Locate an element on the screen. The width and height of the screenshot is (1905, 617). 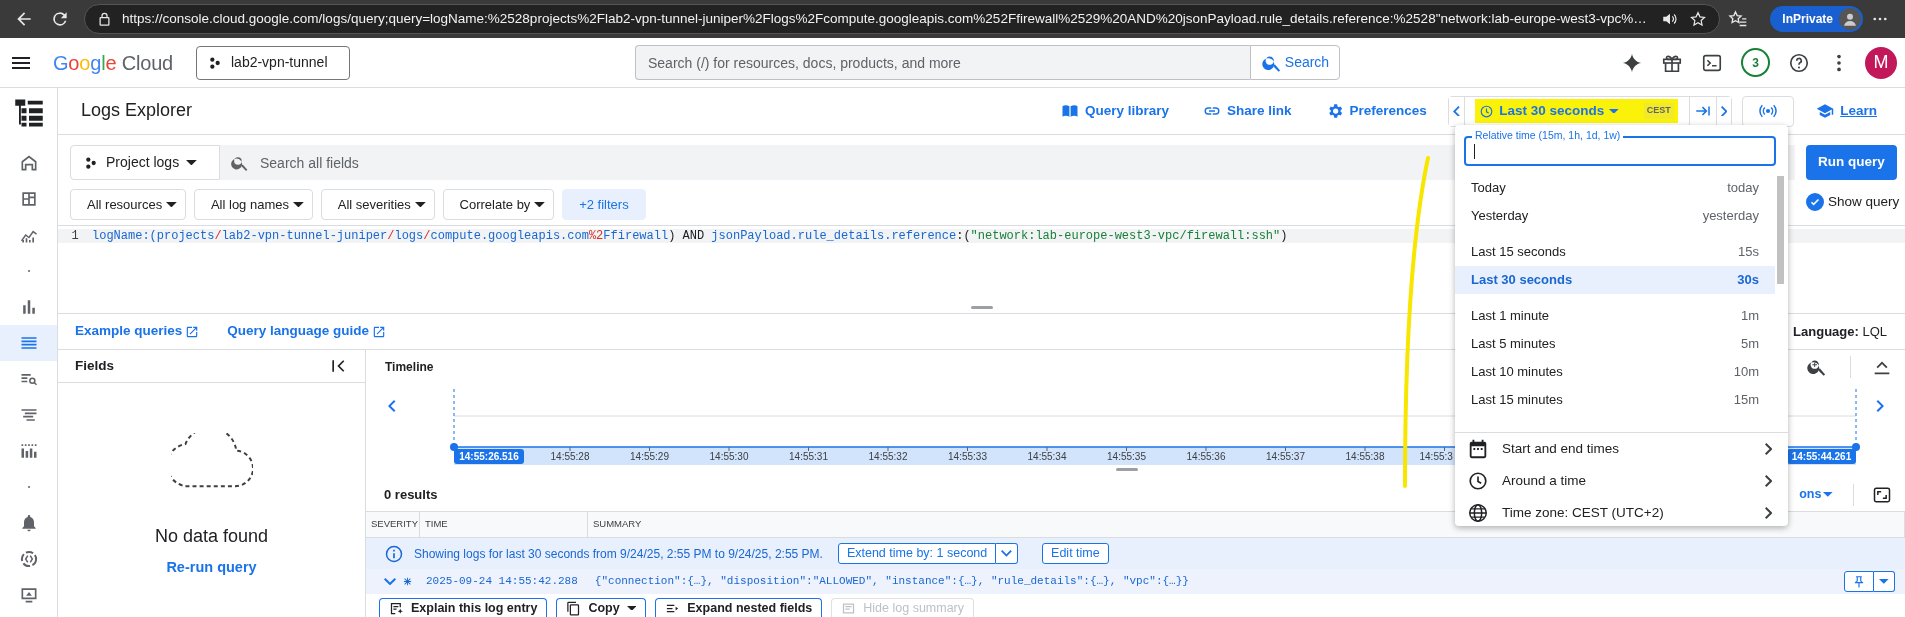
time-option: Last 15 minutes 15m is located at coordinates (1615, 400).